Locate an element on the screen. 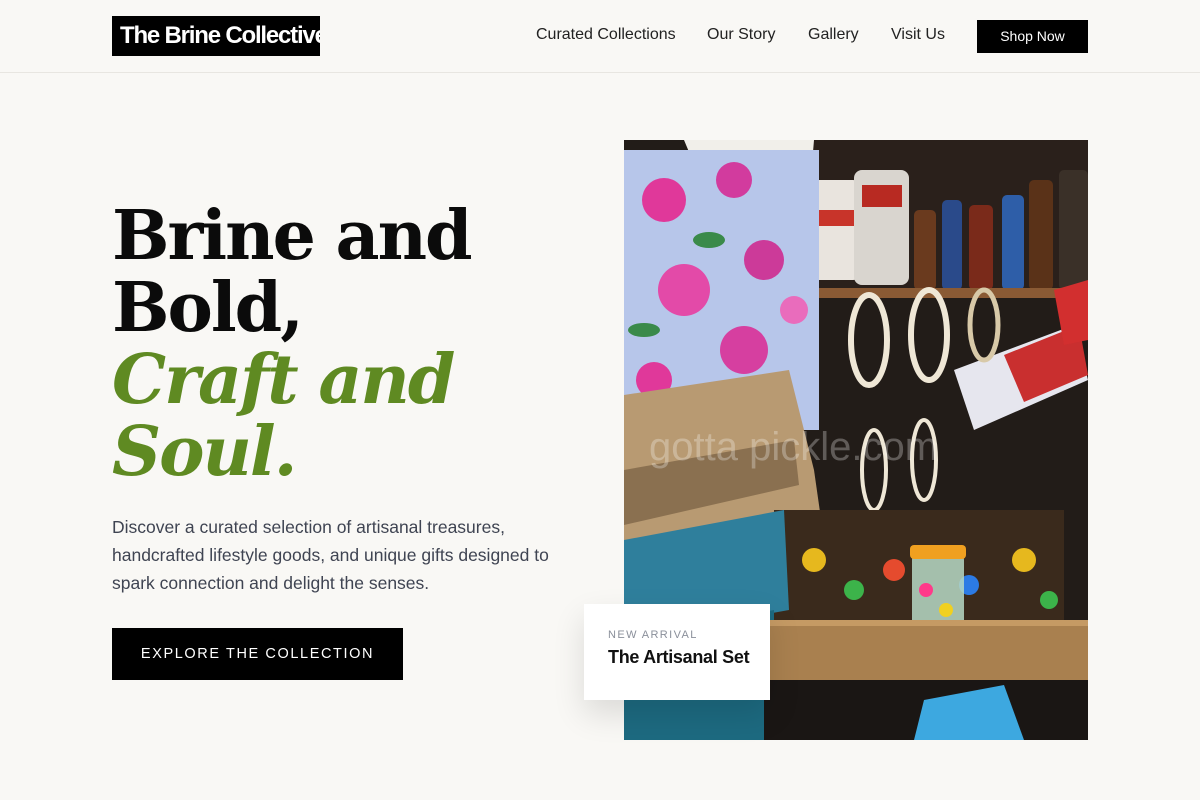 The height and width of the screenshot is (800, 1200). new-arrival-card: NEW ARRIVAL The Artisanal Set is located at coordinates (677, 652).